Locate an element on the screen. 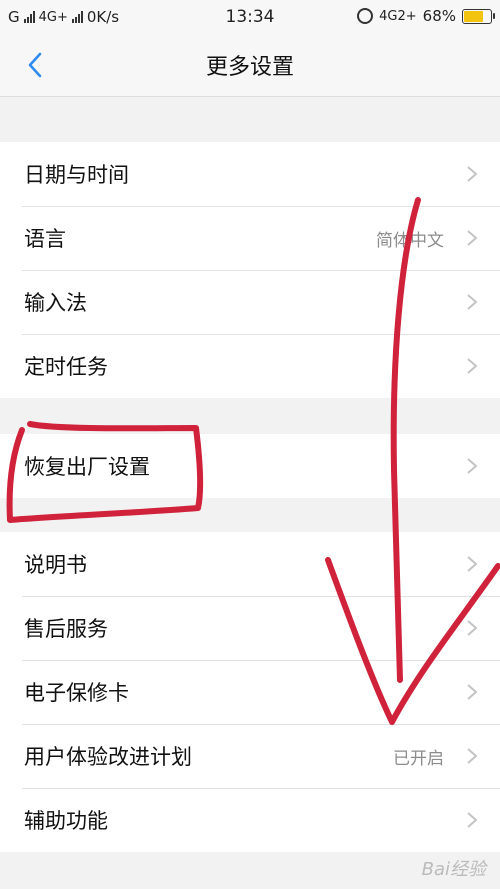  status-bar: G 4G+ 0K/s 13:34 4G2+ 68% is located at coordinates (250, 17).